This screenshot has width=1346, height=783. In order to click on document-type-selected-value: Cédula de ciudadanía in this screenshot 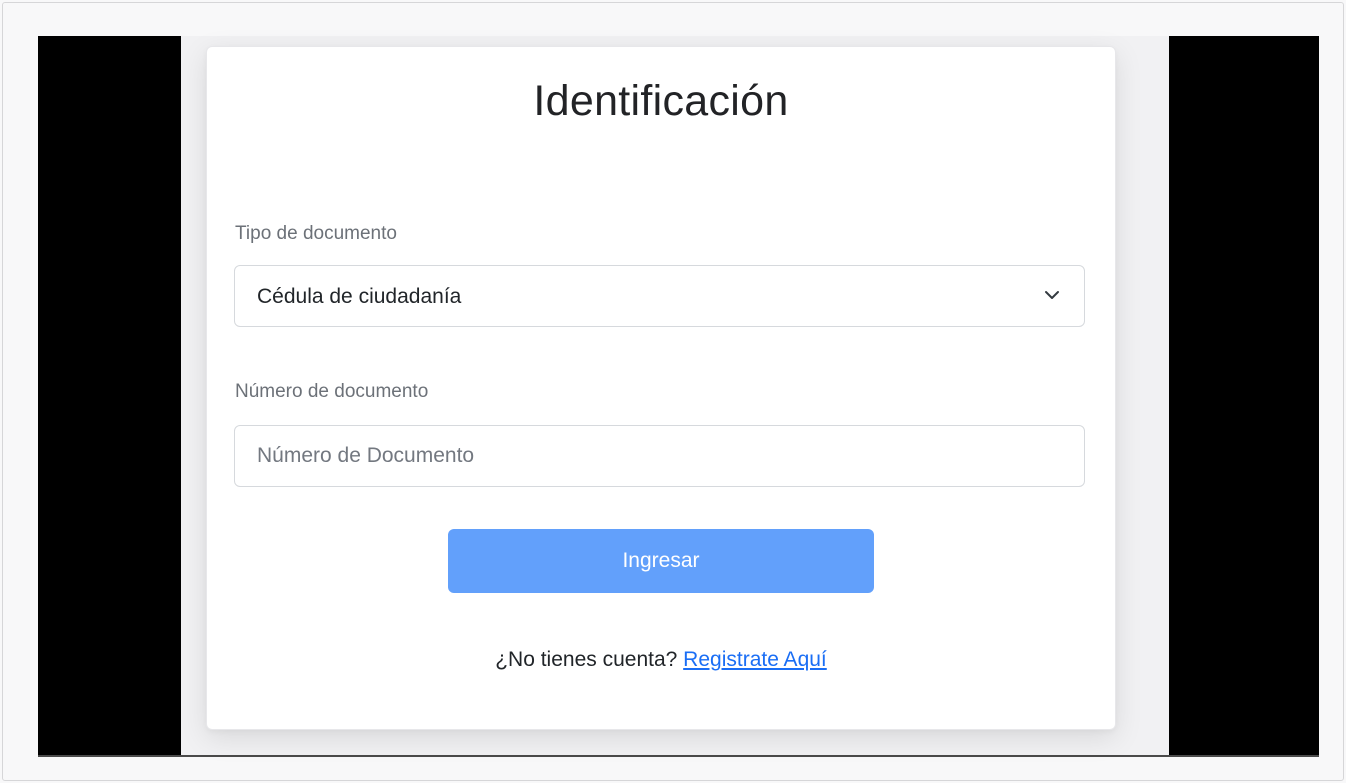, I will do `click(359, 296)`.